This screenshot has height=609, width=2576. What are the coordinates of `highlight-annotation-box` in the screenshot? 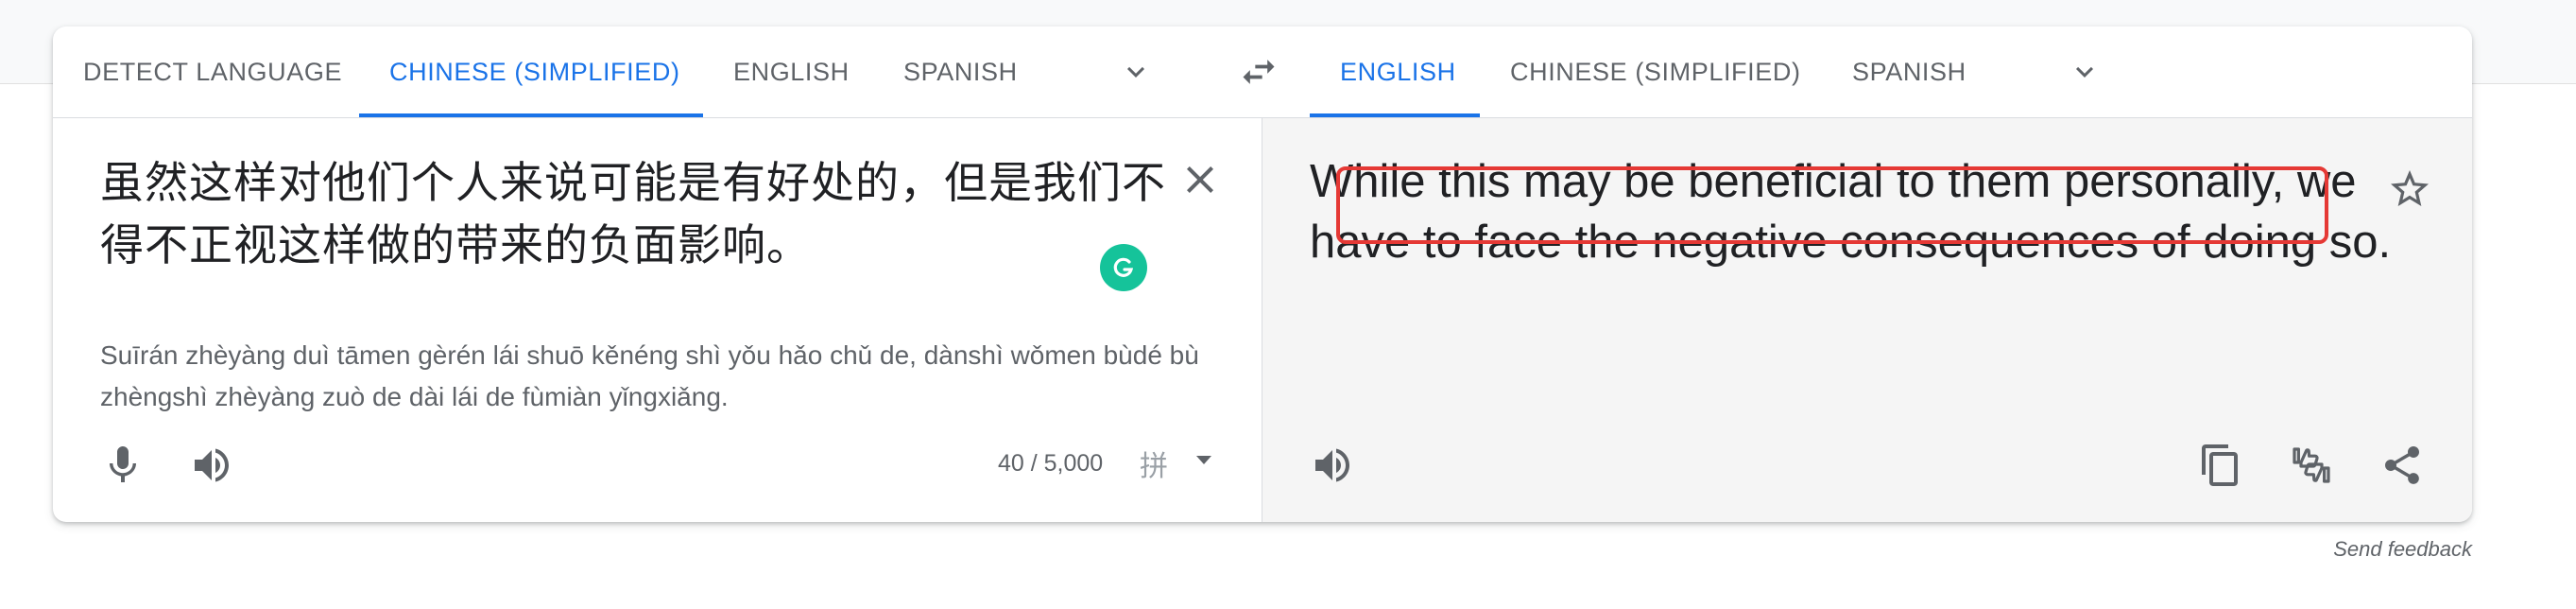 It's located at (1832, 205).